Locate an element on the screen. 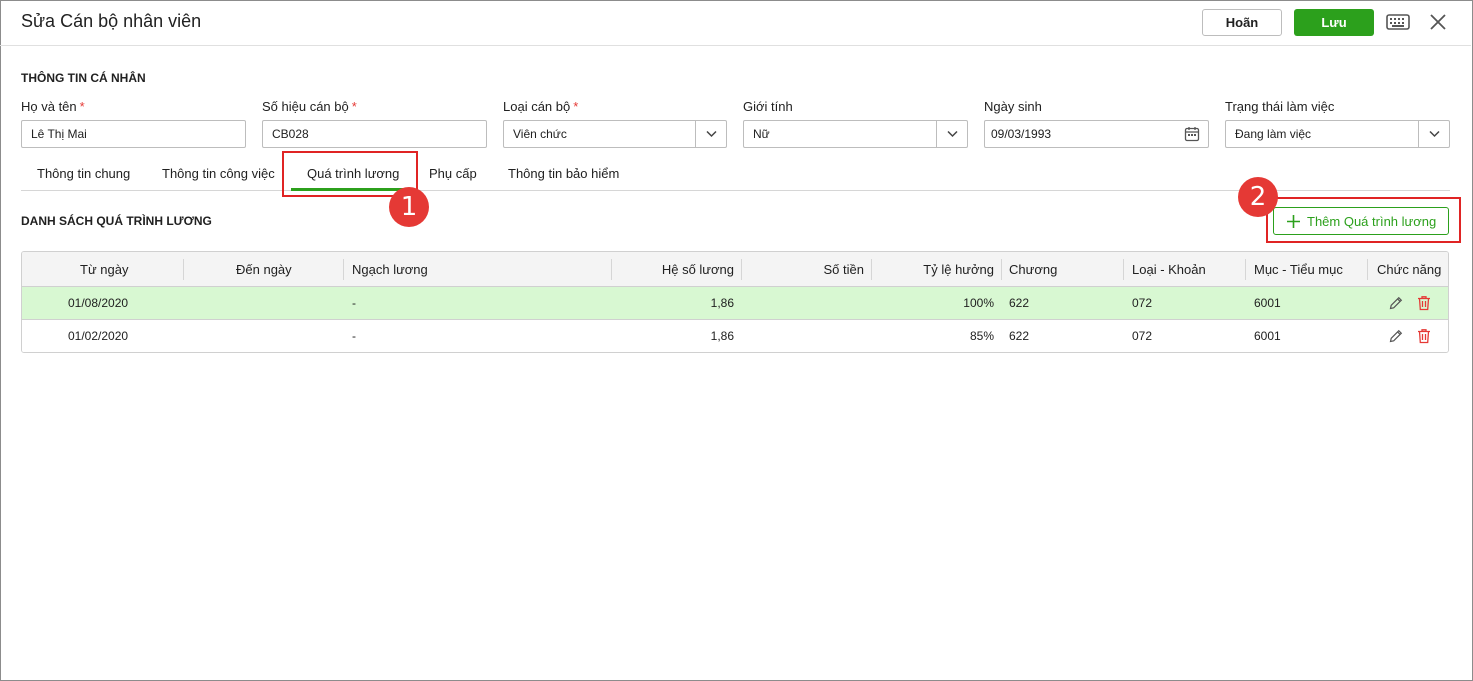 The height and width of the screenshot is (681, 1473). work-status-label: Trạng thái làm việc is located at coordinates (1280, 106).